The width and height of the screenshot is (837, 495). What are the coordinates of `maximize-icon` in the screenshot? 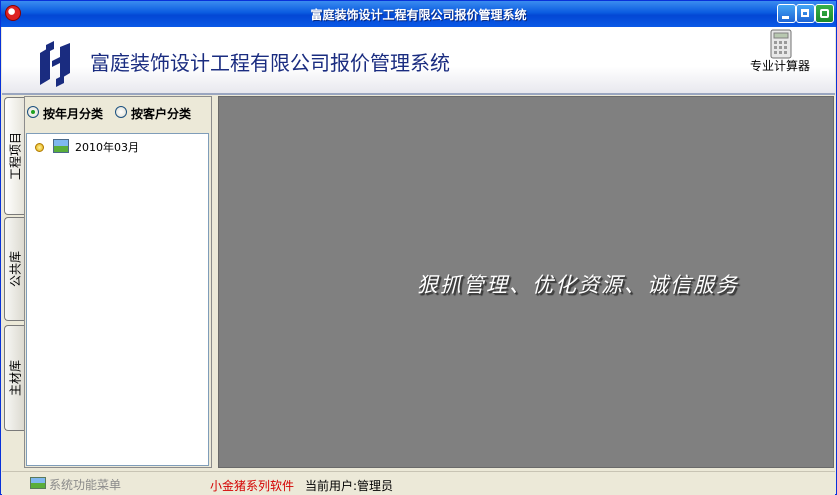 It's located at (805, 13).